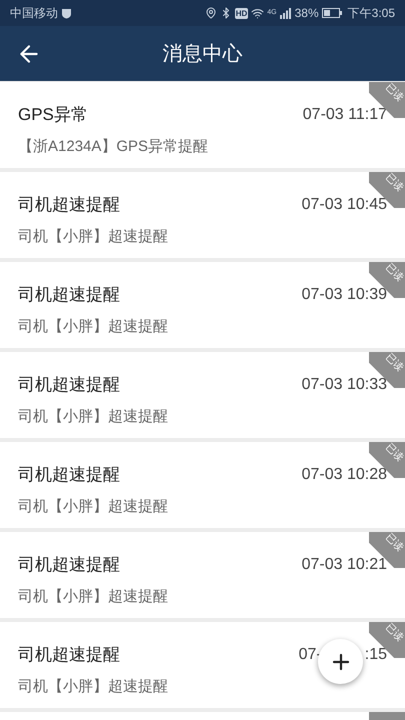 This screenshot has width=405, height=720. Describe the element at coordinates (66, 13) in the screenshot. I see `shield-icon` at that location.